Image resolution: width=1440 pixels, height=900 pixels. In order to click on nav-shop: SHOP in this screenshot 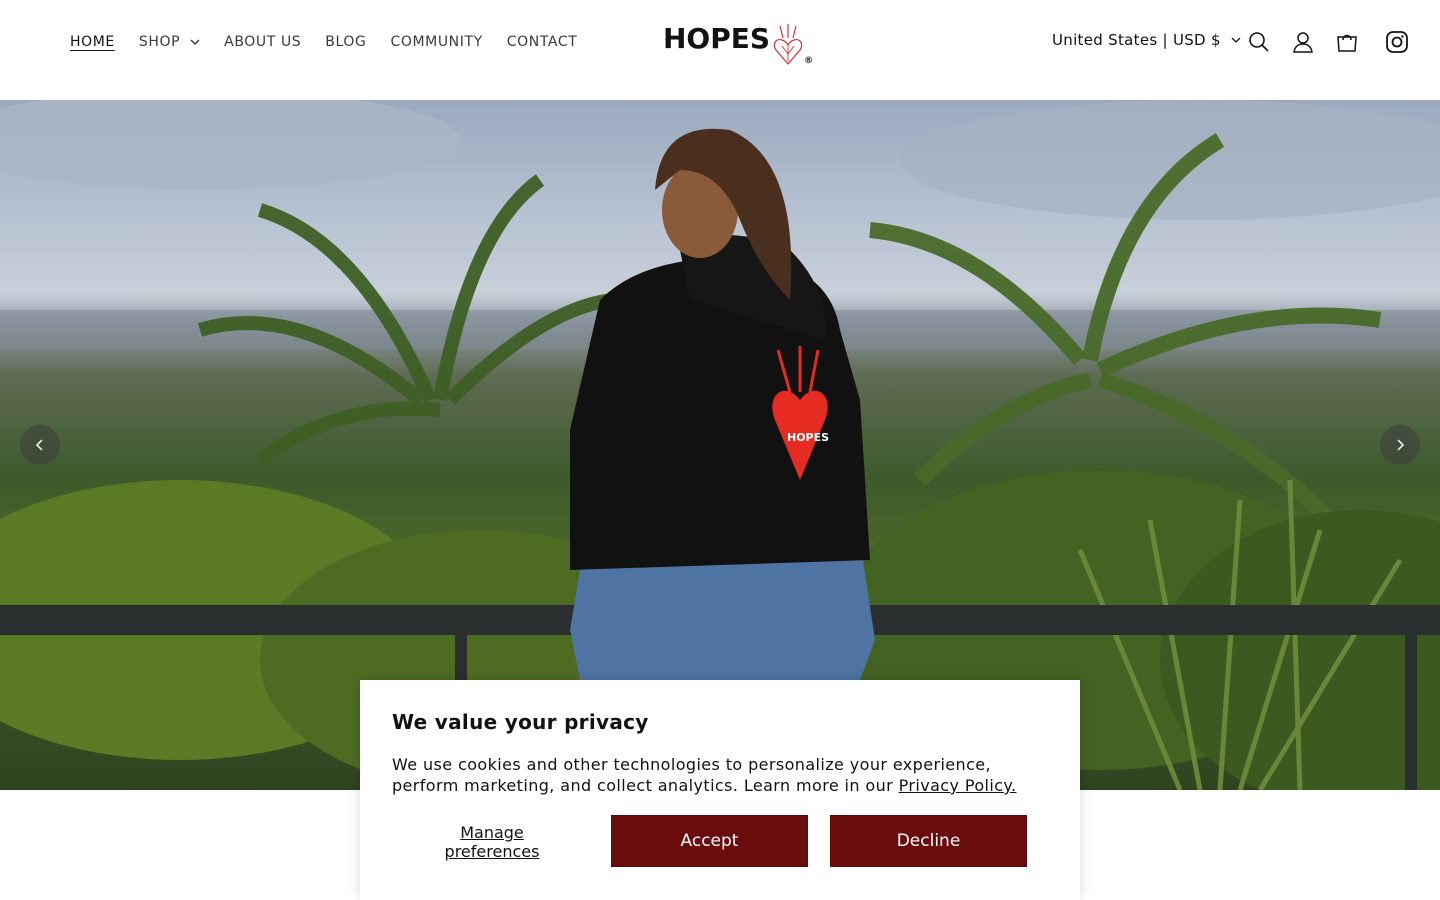, I will do `click(169, 42)`.